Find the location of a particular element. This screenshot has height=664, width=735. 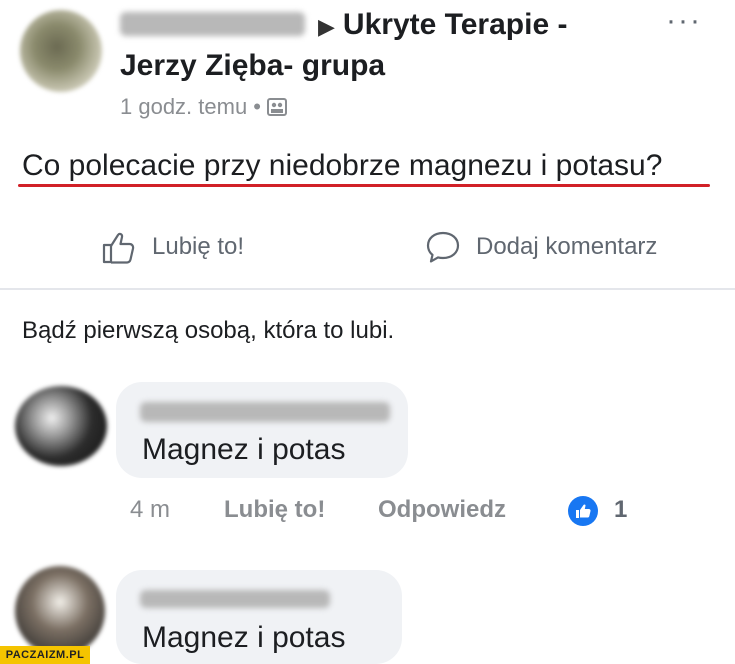

comment-button-label: Dodaj komentarz is located at coordinates (567, 246).